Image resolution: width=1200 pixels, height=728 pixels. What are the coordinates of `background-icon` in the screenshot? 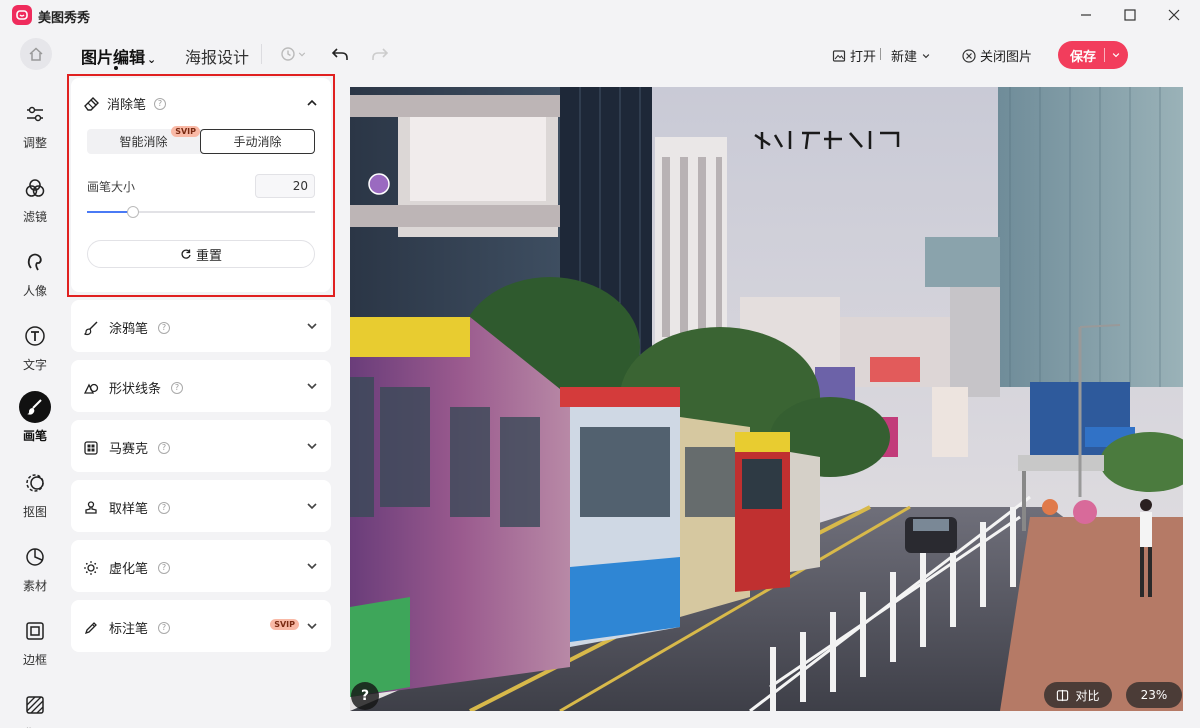 It's located at (35, 705).